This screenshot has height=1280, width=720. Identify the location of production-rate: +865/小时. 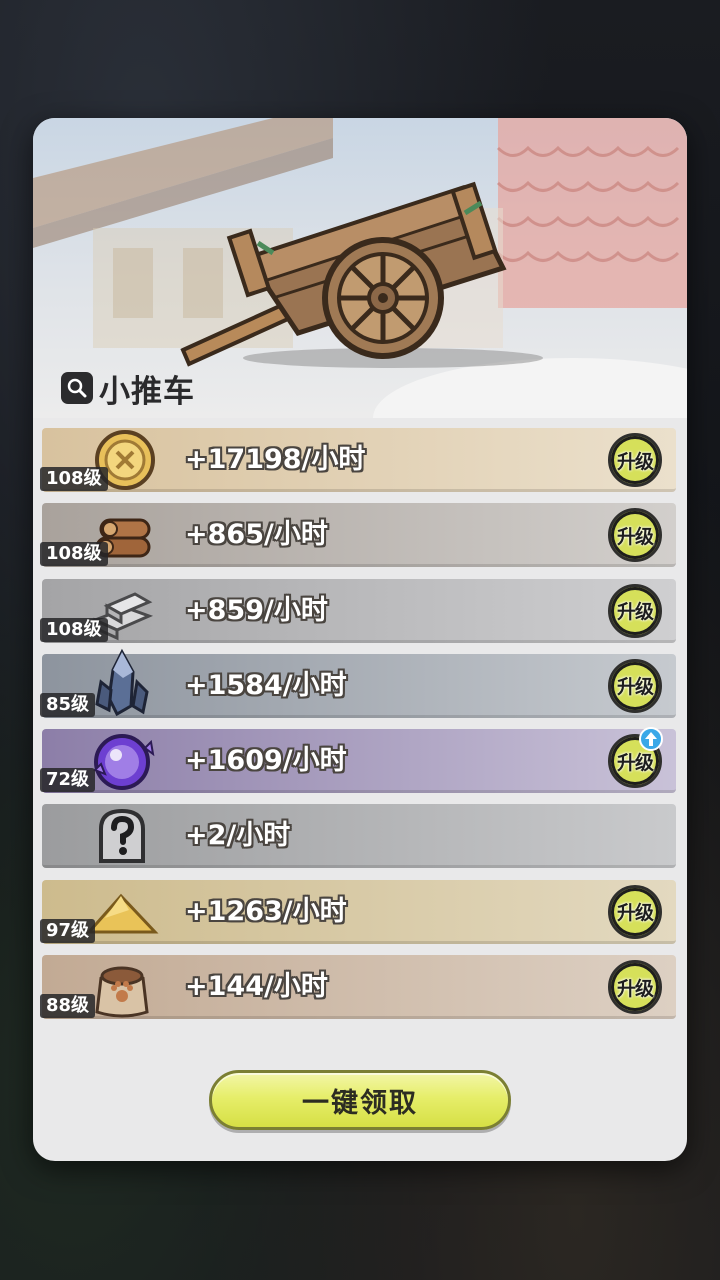
(256, 535).